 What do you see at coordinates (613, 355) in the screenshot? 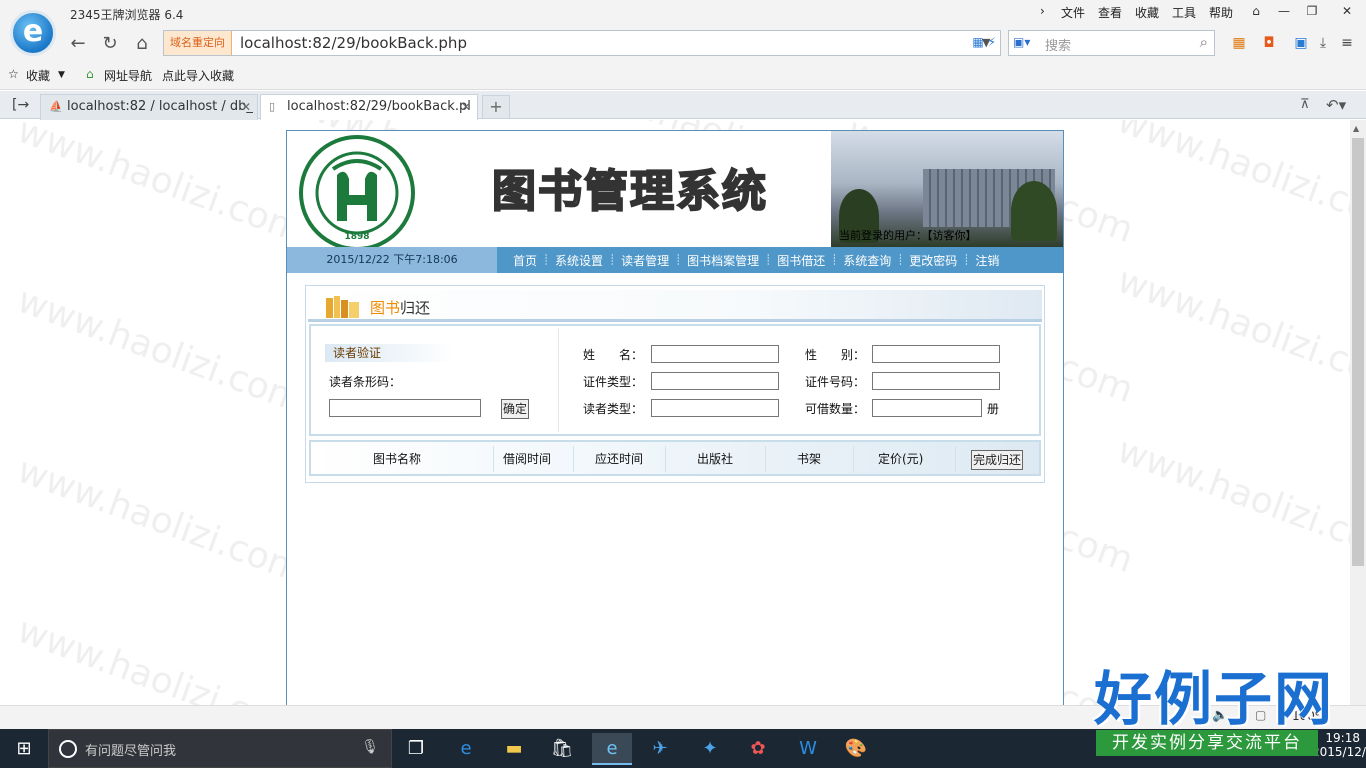
I see `name-label: 姓 名：` at bounding box center [613, 355].